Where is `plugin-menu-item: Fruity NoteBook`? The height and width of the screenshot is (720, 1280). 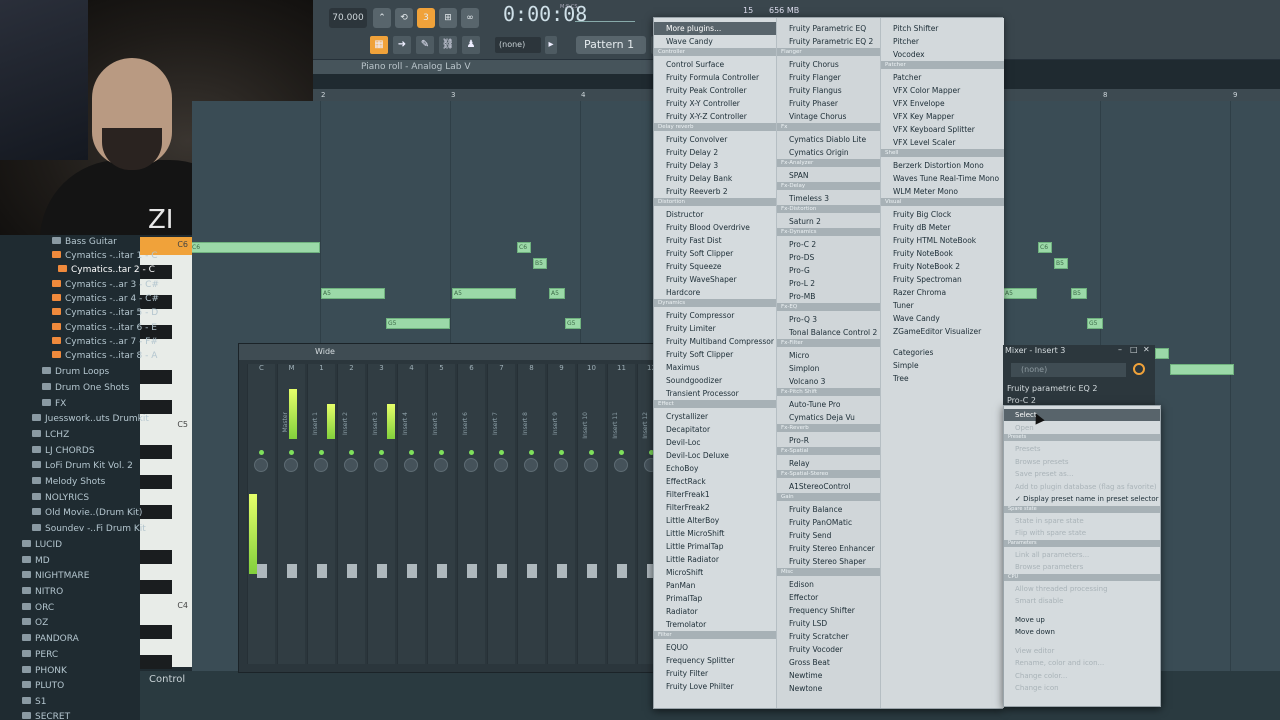
plugin-menu-item: Fruity NoteBook is located at coordinates (942, 253).